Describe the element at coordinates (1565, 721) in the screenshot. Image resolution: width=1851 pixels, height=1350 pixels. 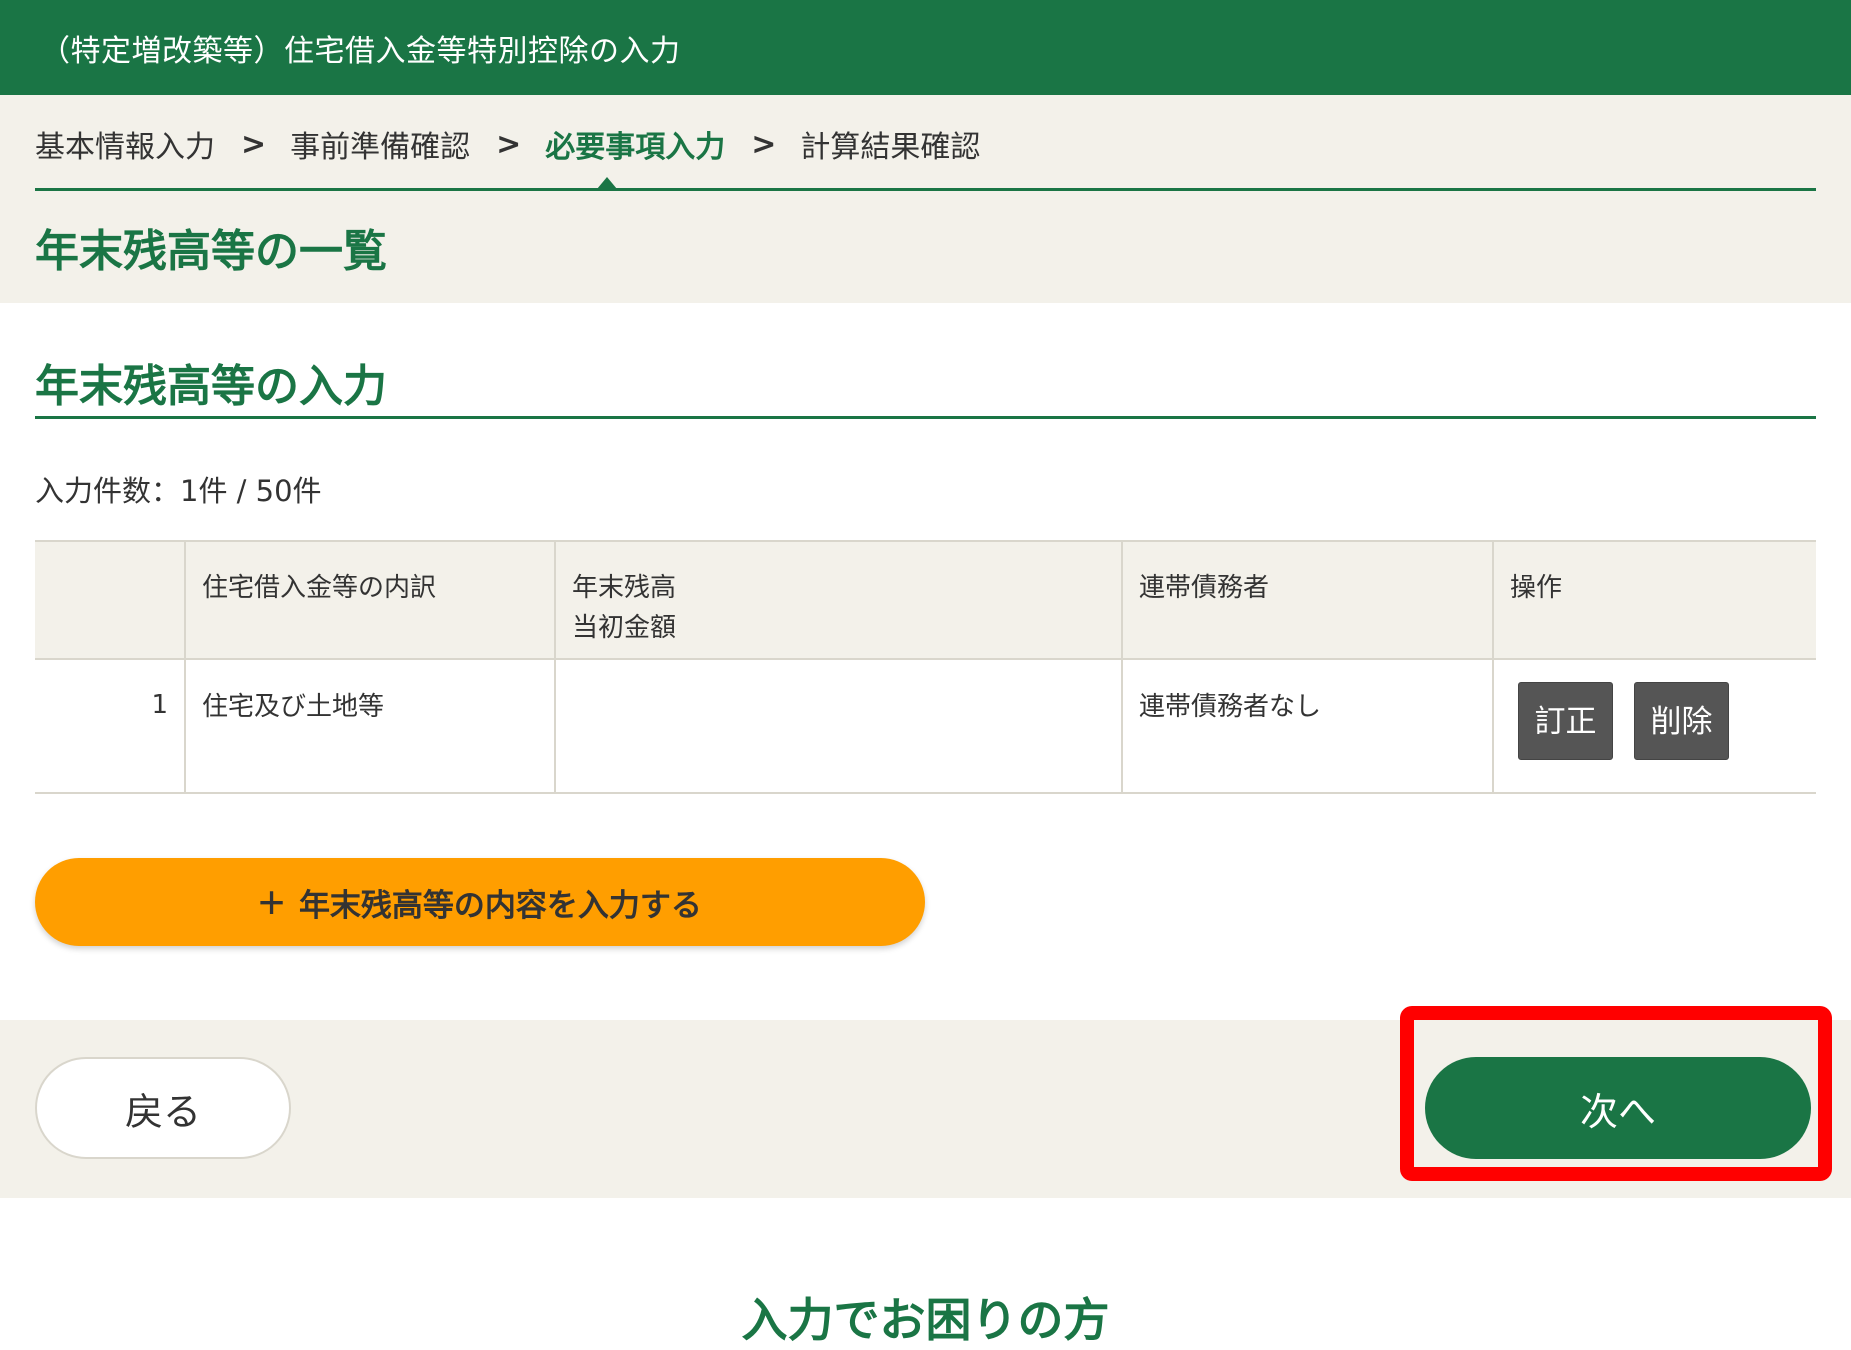
I see `edit-button: 訂正` at that location.